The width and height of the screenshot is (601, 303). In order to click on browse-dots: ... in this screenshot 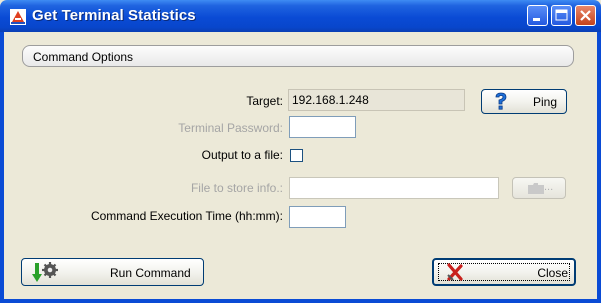, I will do `click(549, 187)`.